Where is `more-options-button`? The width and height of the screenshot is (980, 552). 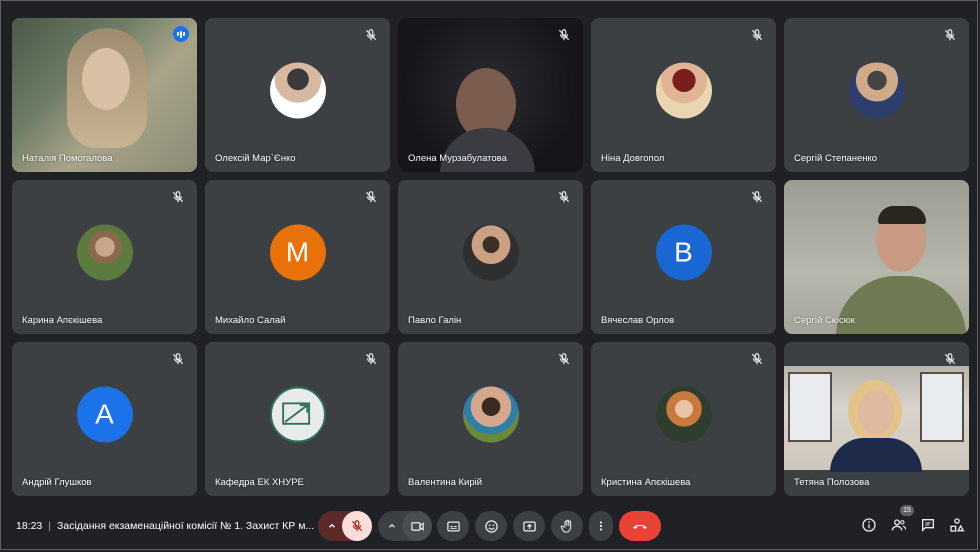 more-options-button is located at coordinates (601, 526).